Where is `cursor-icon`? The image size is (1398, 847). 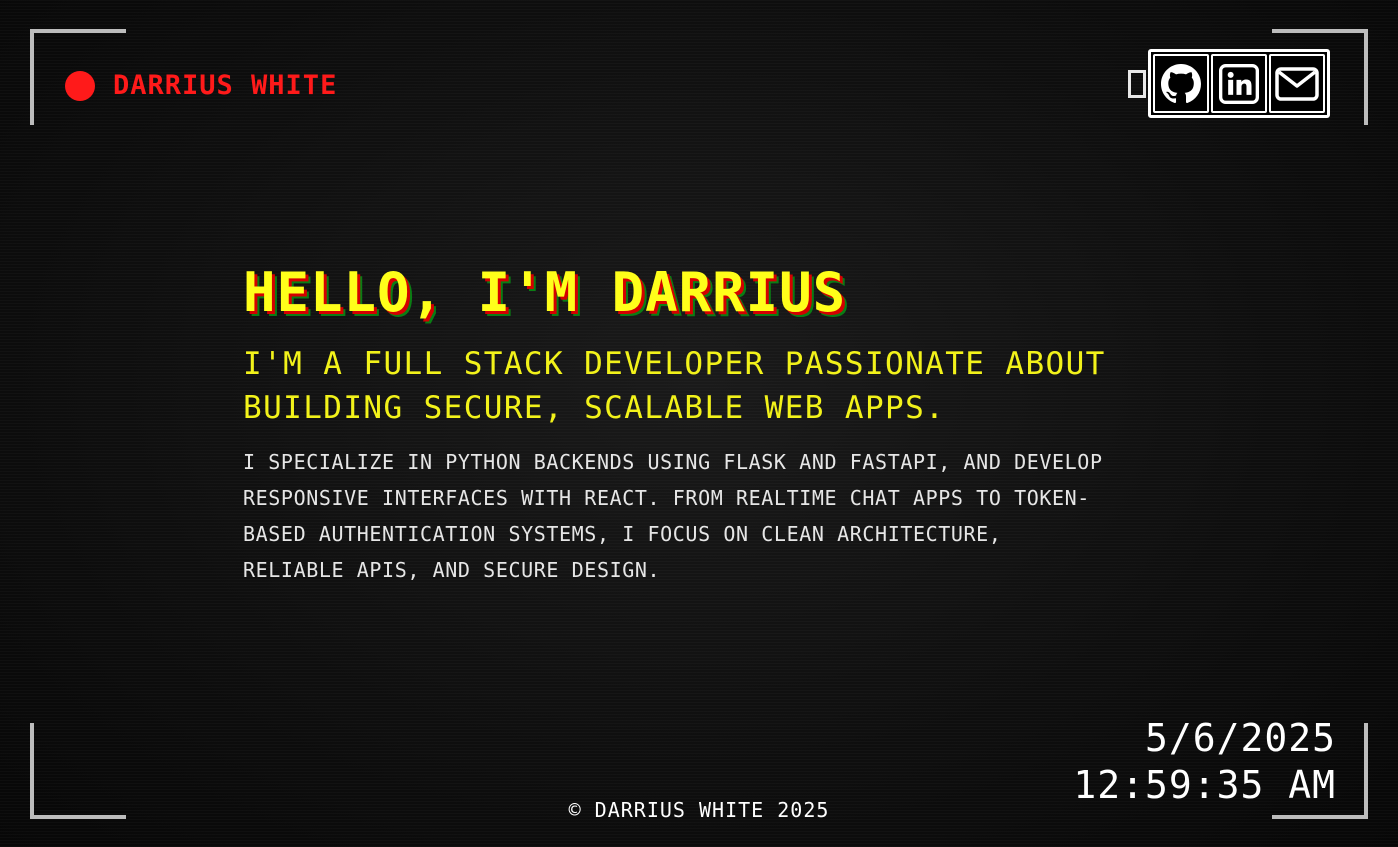 cursor-icon is located at coordinates (1137, 83).